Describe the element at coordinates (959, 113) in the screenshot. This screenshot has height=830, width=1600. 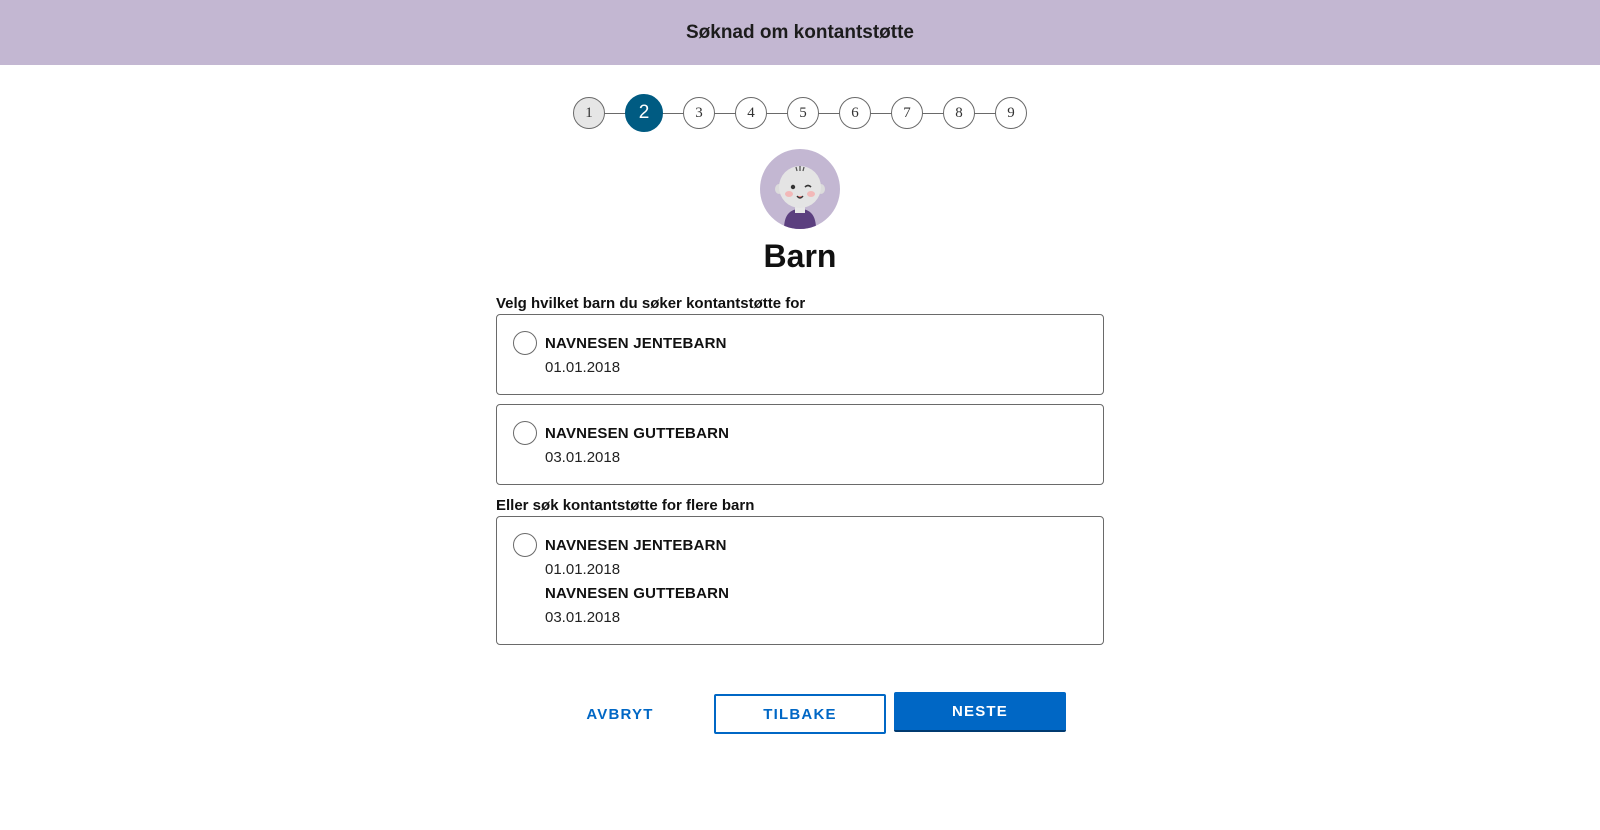
I see `step-8: 8` at that location.